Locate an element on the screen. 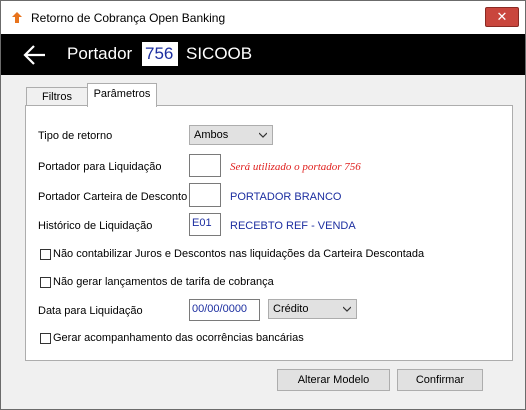 The height and width of the screenshot is (410, 526). tipo-retorno-value: Ambos is located at coordinates (211, 135).